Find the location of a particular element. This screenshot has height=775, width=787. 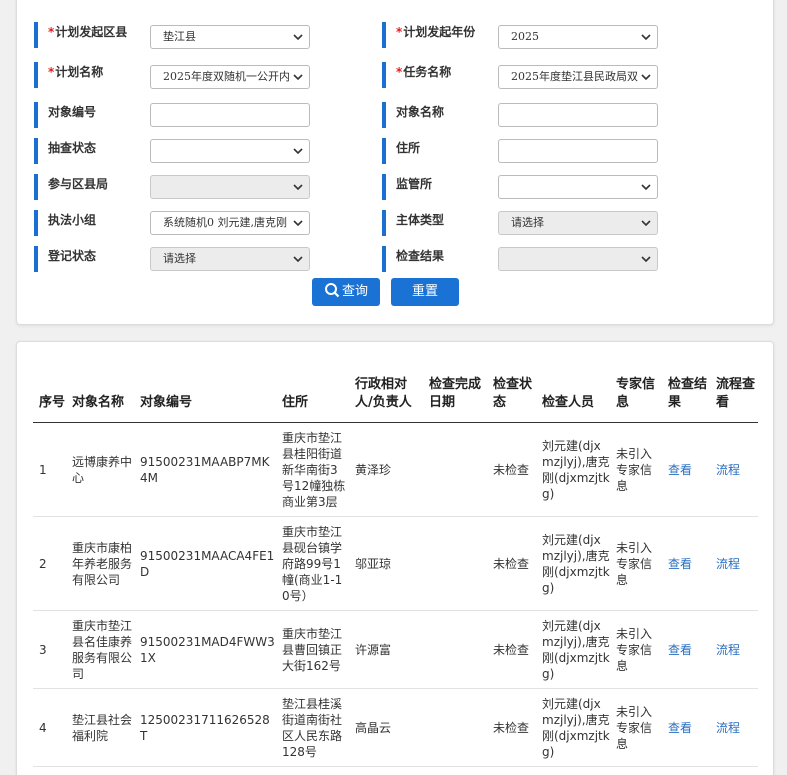

plan-name-select: 2025年度双随机一公开内 is located at coordinates (230, 77).